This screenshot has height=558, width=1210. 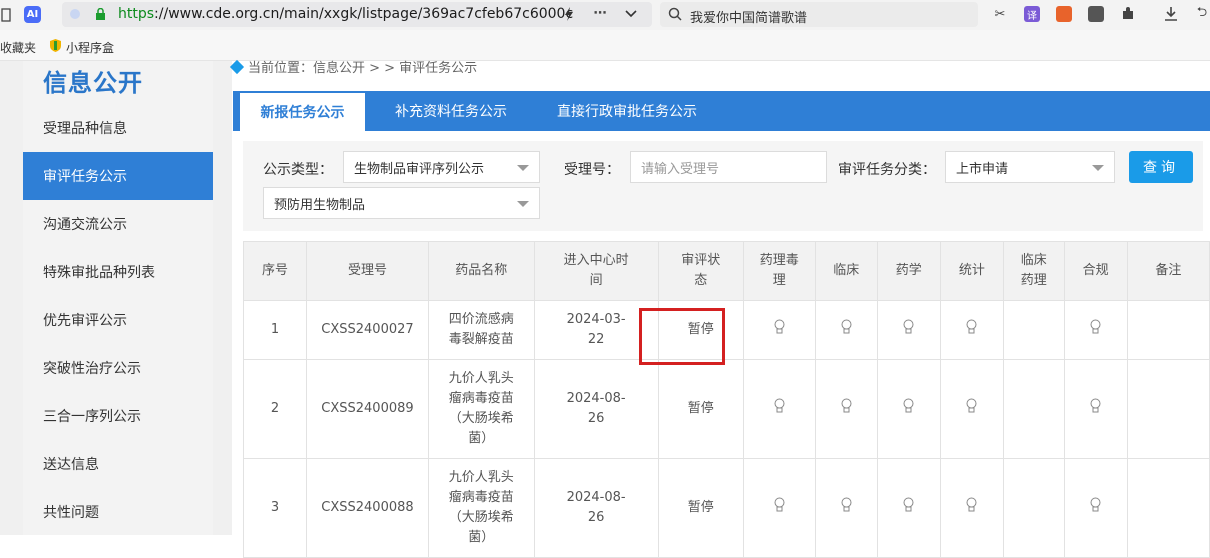 I want to click on sidebar-item-review-tasks: 审评任务公示, so click(x=118, y=176).